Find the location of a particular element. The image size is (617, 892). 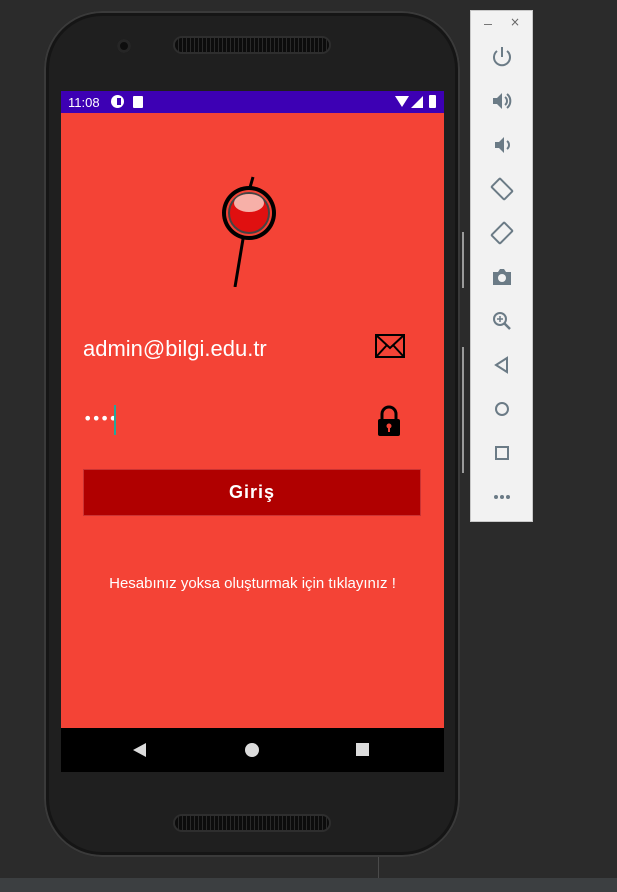

login-button: Giriş is located at coordinates (252, 492).